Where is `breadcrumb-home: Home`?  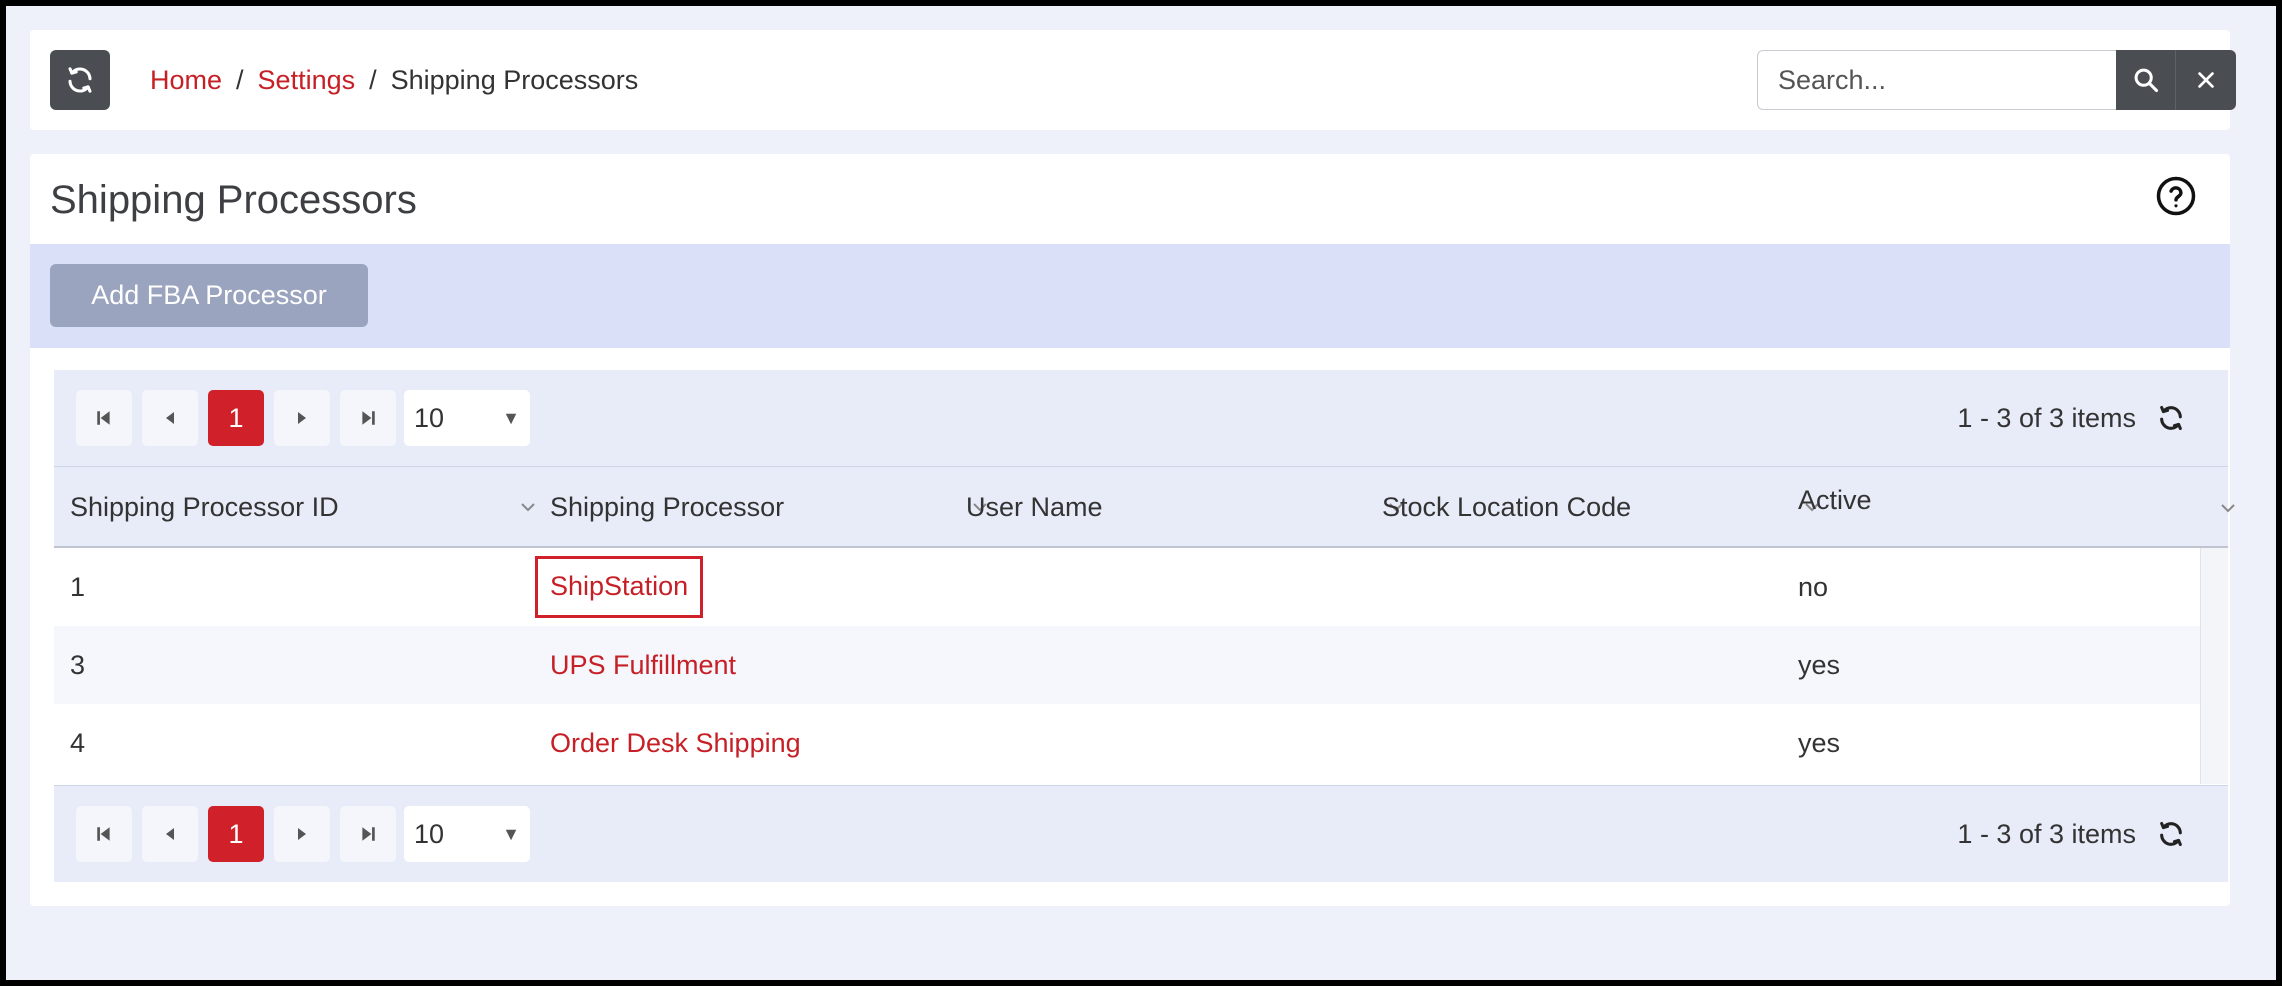
breadcrumb-home: Home is located at coordinates (186, 80).